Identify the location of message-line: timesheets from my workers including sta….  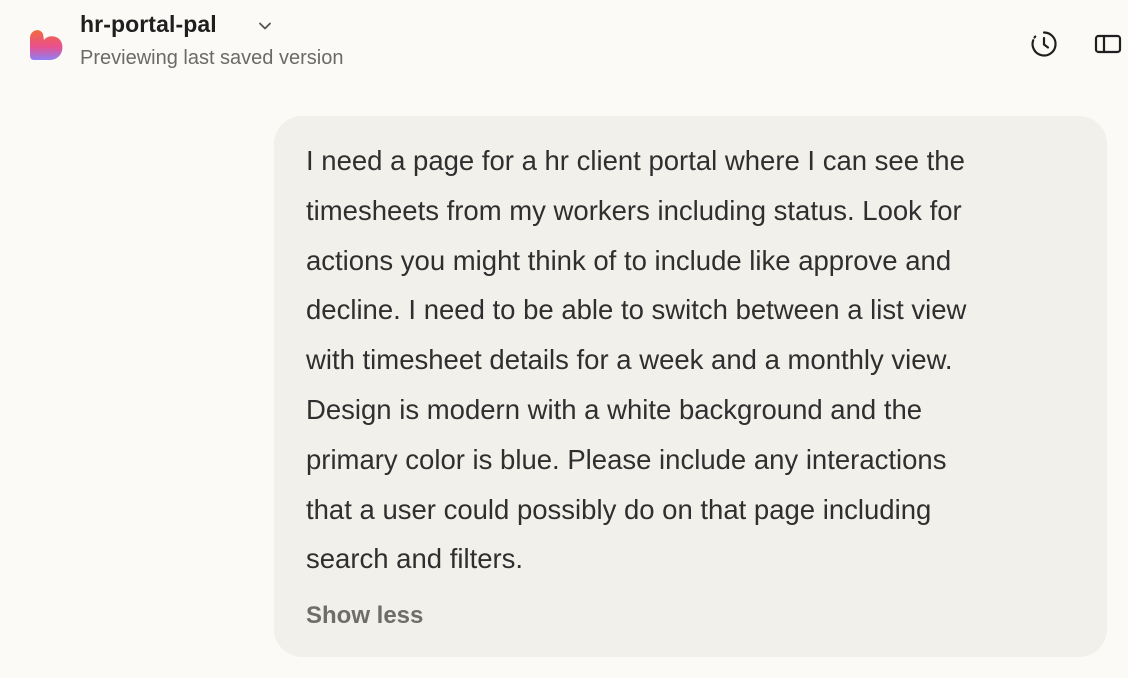
(634, 210).